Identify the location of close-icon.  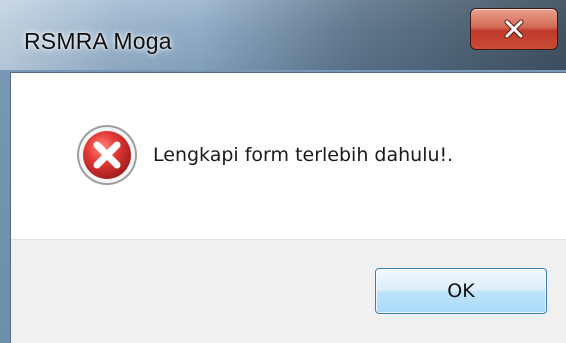
(514, 29).